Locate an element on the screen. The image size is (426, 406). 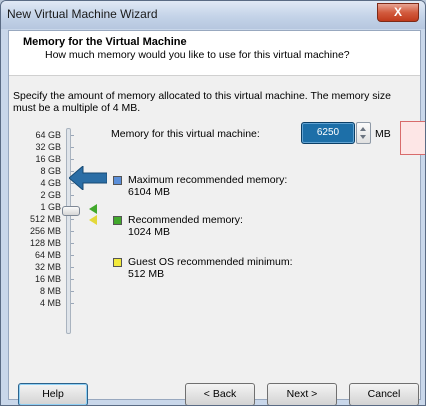
scale-label: 4 MB is located at coordinates (50, 303).